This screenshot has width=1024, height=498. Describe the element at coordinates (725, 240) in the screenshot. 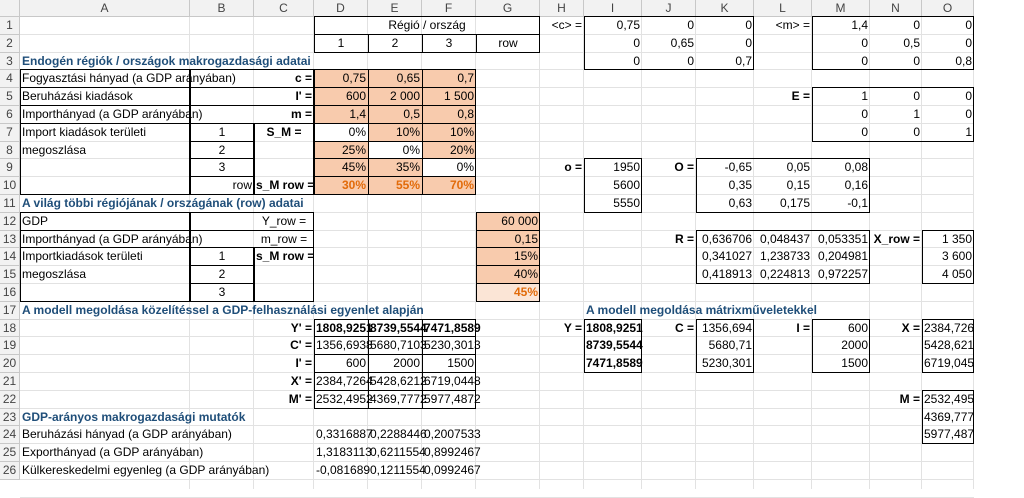

I see `cell-k13: 0,636706` at that location.